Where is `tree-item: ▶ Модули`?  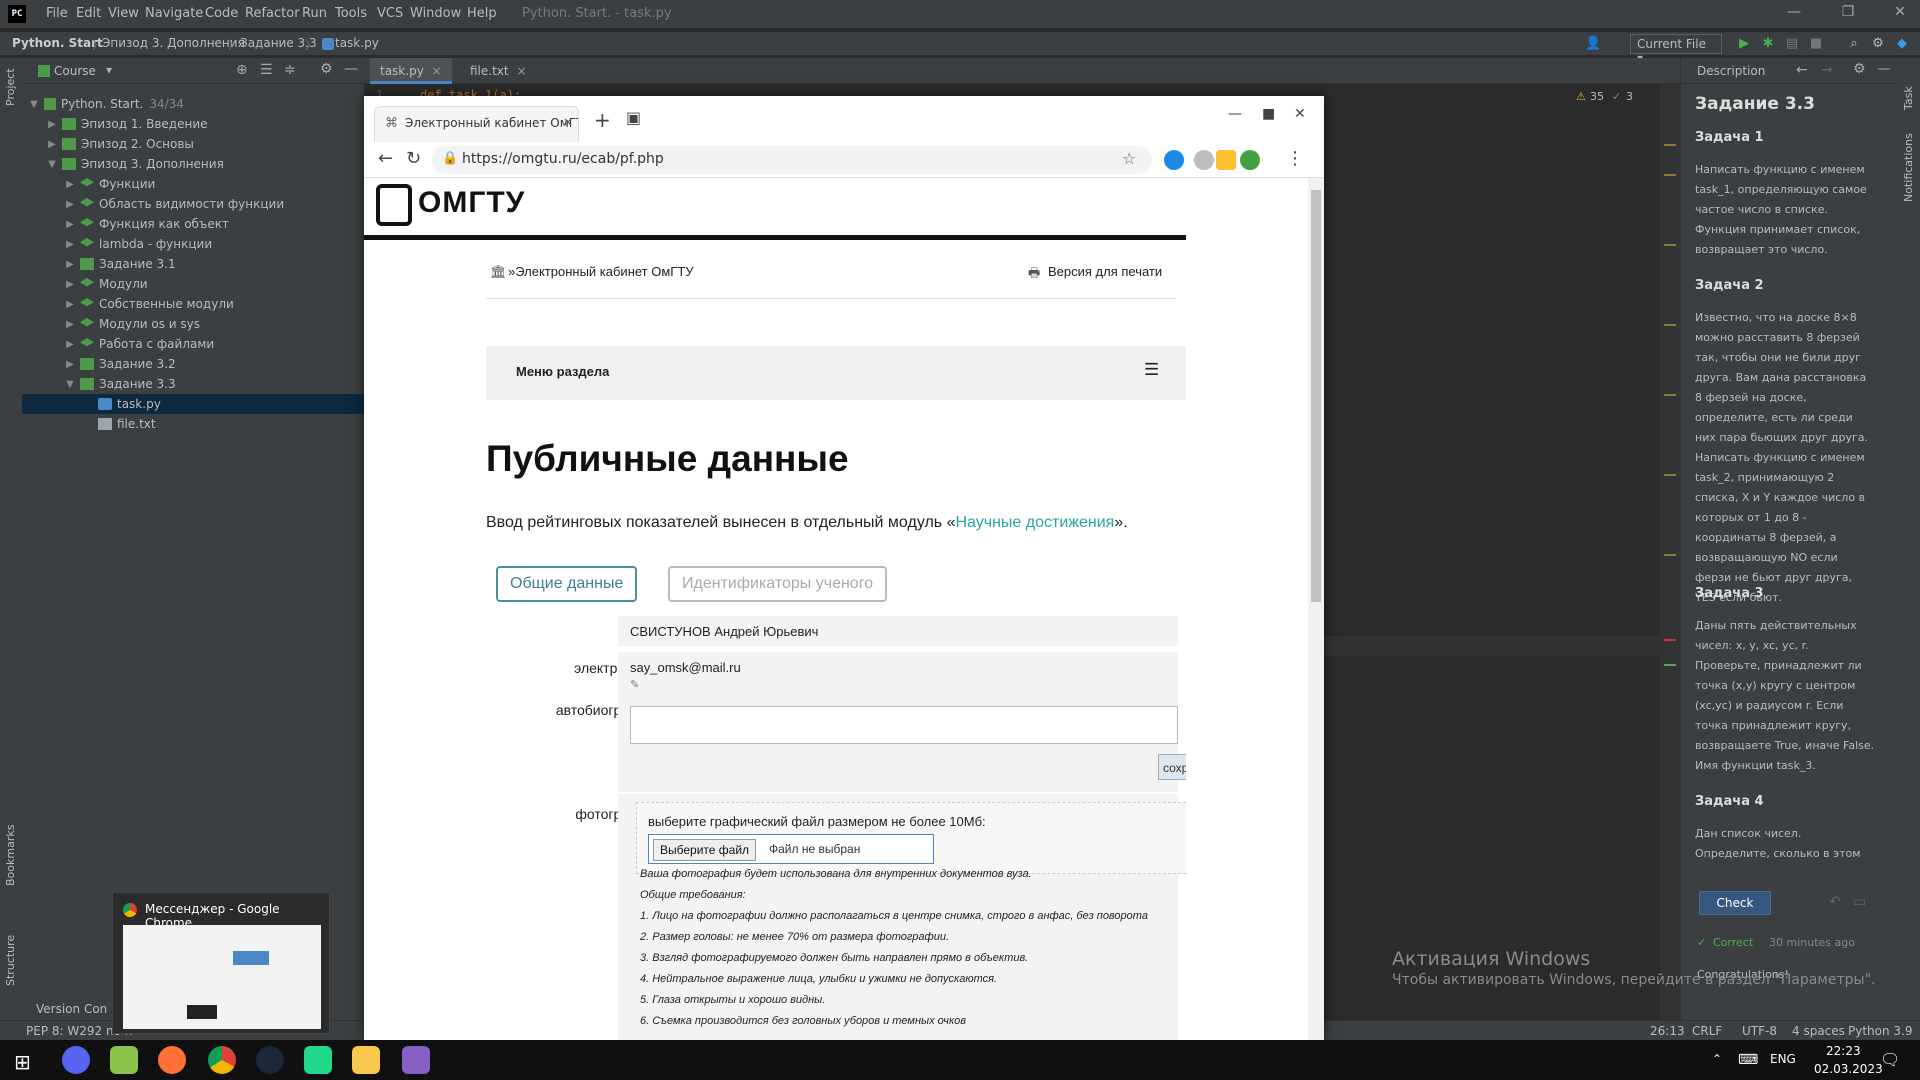
tree-item: ▶ Модули is located at coordinates (193, 284).